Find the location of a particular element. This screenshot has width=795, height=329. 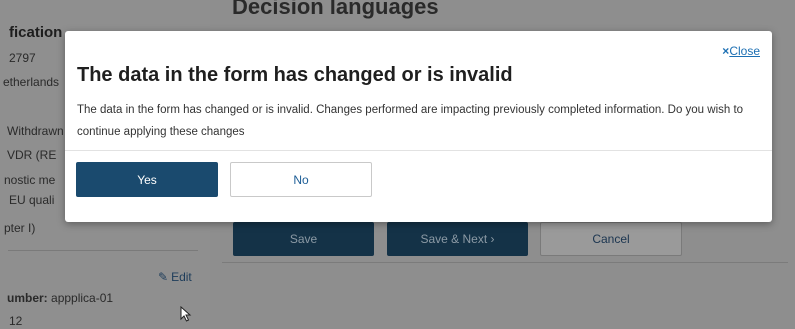

number-row: umber: appplica-01 is located at coordinates (60, 298).